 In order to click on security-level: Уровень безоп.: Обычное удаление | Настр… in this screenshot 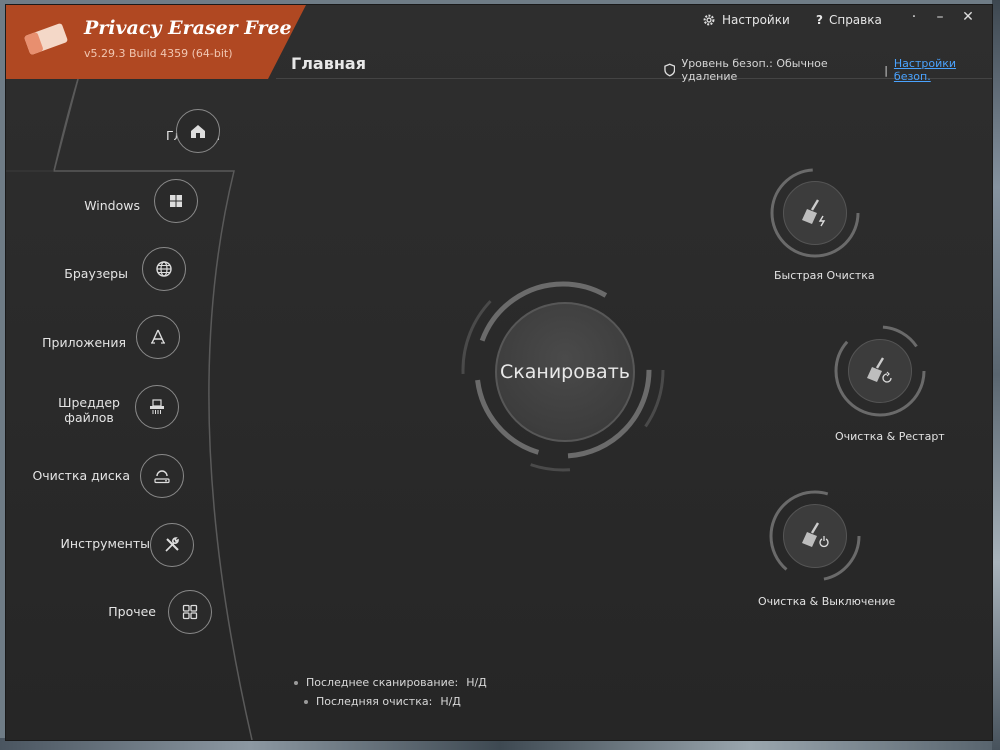, I will do `click(828, 70)`.